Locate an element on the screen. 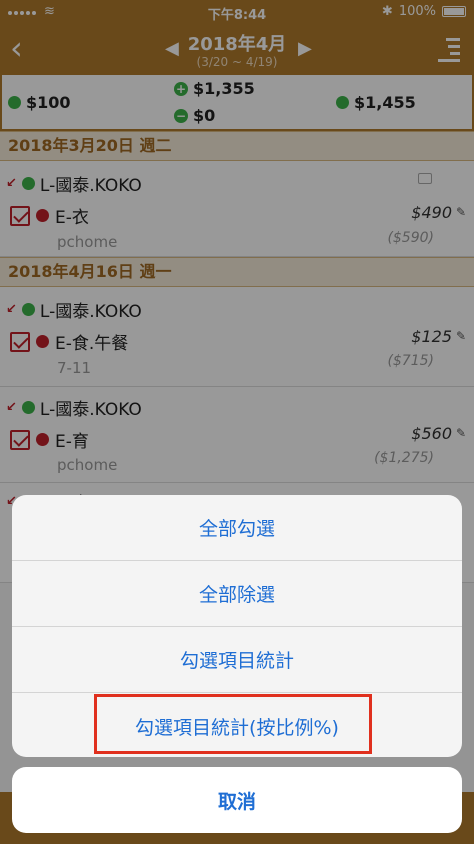 The width and height of the screenshot is (474, 844). select-all-button: 全部勾選 is located at coordinates (237, 528).